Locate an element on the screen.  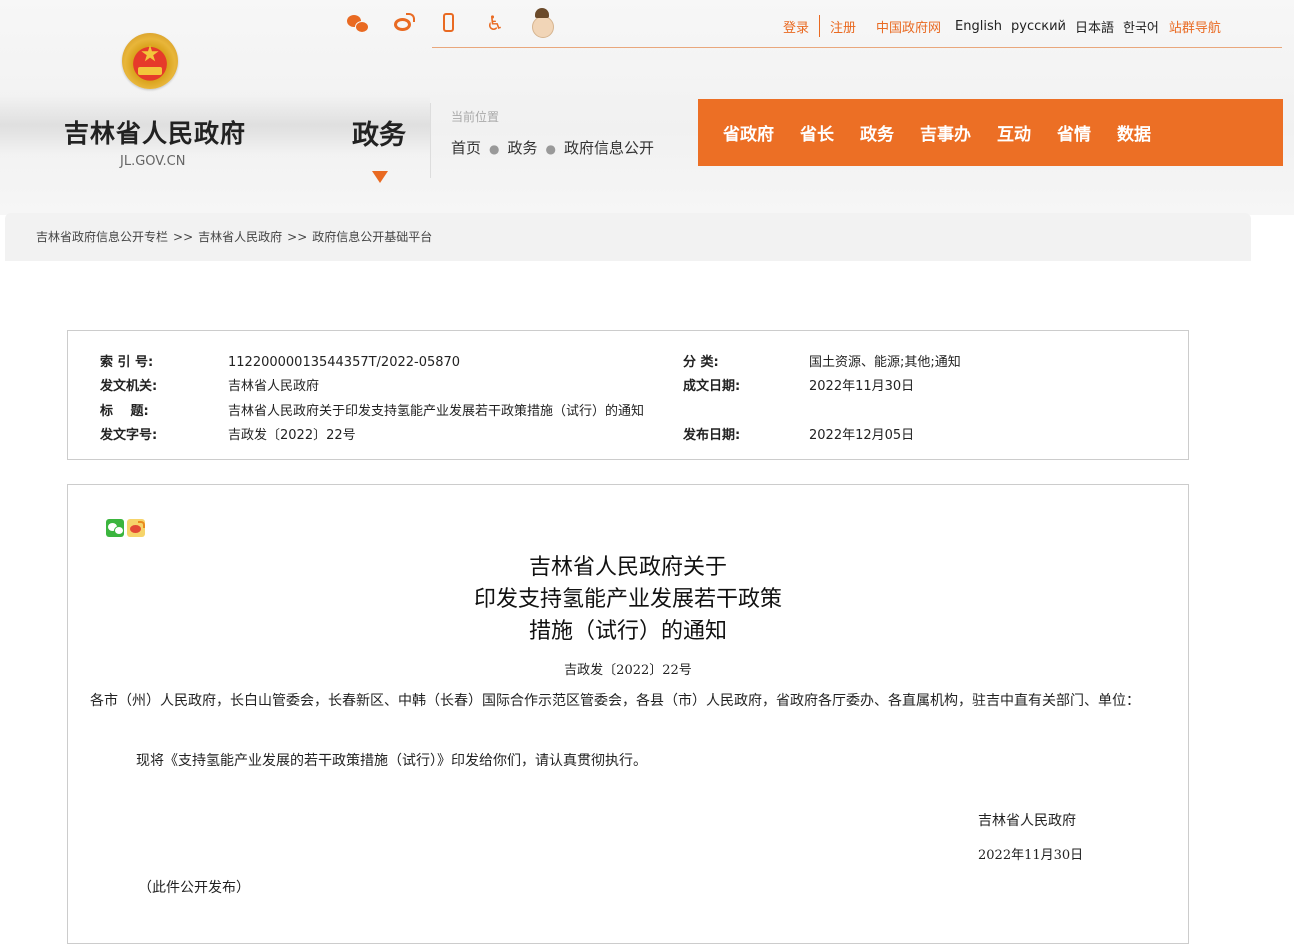
main-nav: 省政府 省长 政务 吉事办 互动 省情 数据 is located at coordinates (990, 132).